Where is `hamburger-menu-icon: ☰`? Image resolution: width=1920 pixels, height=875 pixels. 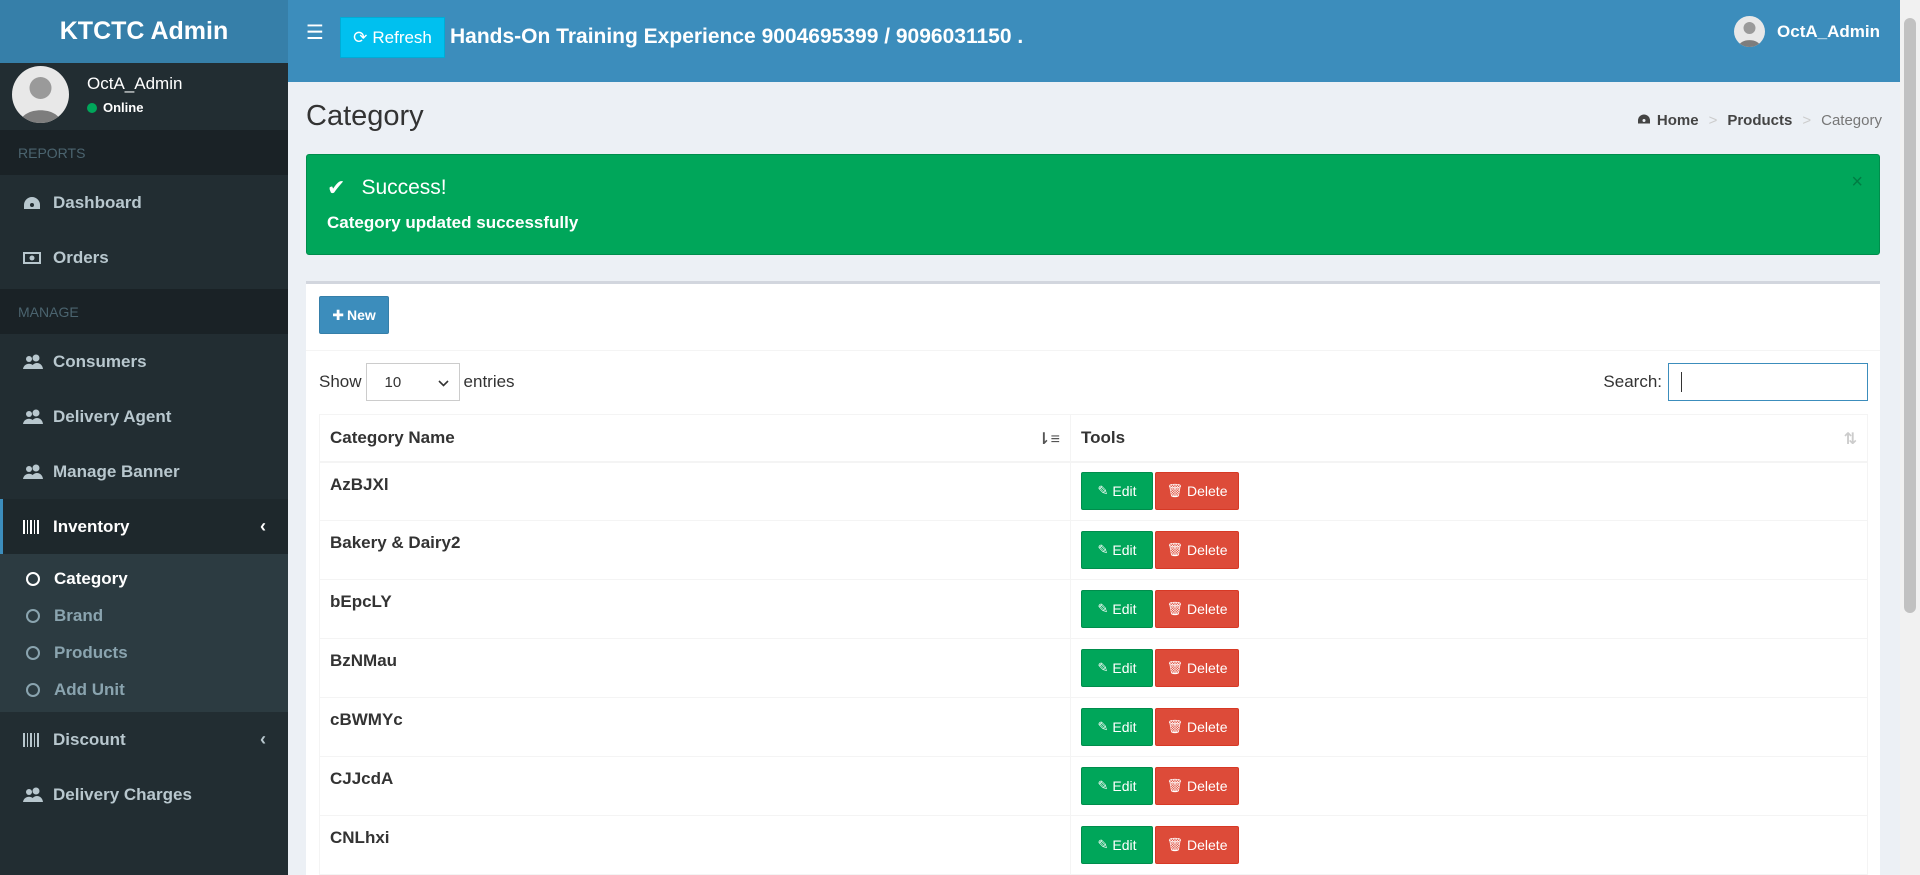 hamburger-menu-icon: ☰ is located at coordinates (315, 32).